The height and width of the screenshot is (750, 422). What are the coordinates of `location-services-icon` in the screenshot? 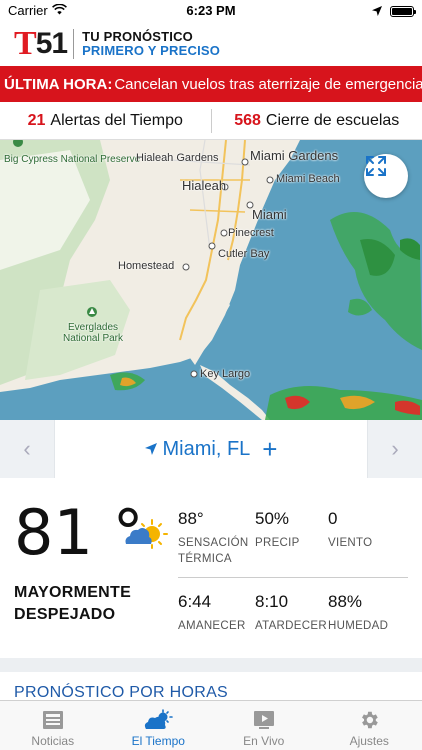 It's located at (377, 11).